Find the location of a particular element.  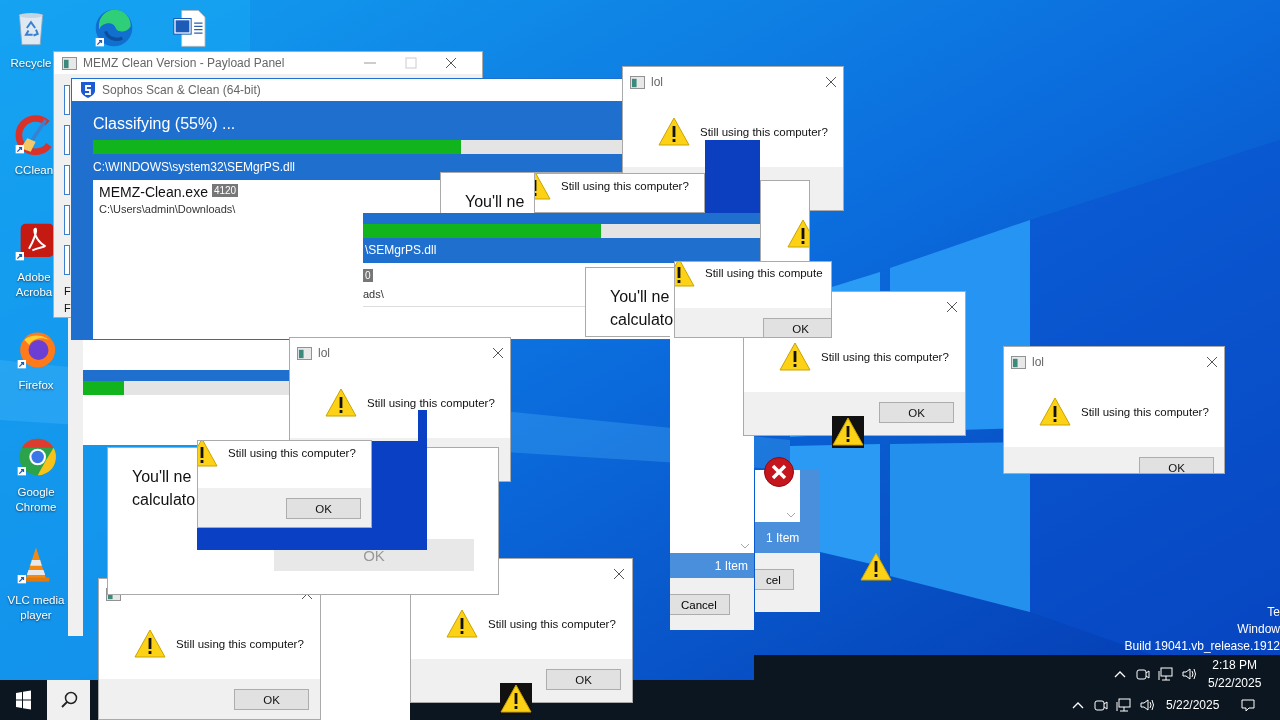

watermark-text: Build 19041.vb_release.1912 is located at coordinates (1202, 646).